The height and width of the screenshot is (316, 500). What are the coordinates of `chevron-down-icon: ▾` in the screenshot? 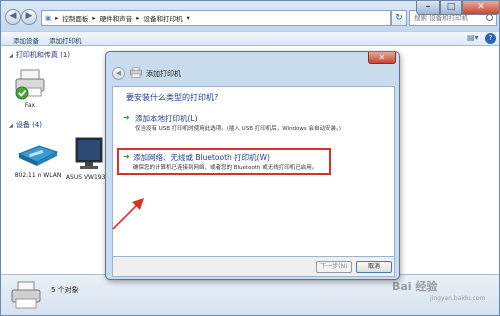 It's located at (188, 18).